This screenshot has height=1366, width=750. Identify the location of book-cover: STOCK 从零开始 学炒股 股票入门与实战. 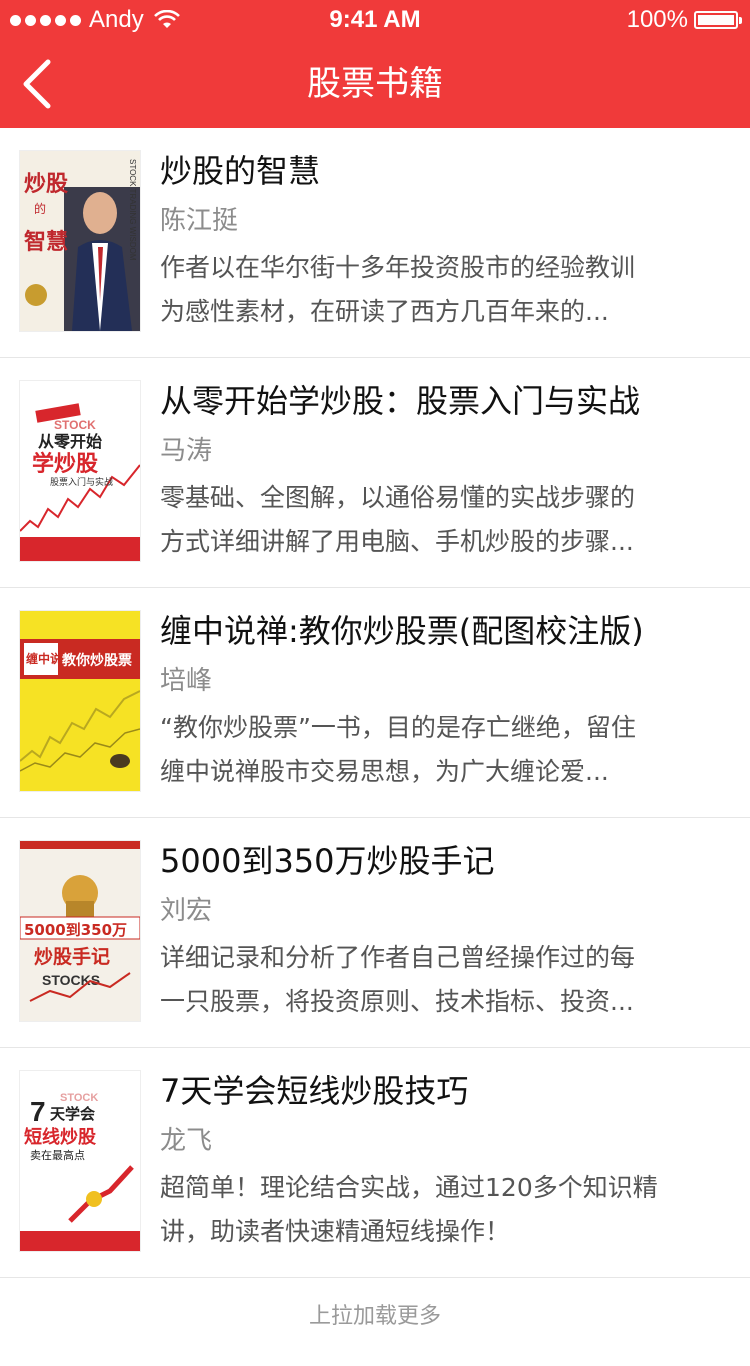
(80, 471).